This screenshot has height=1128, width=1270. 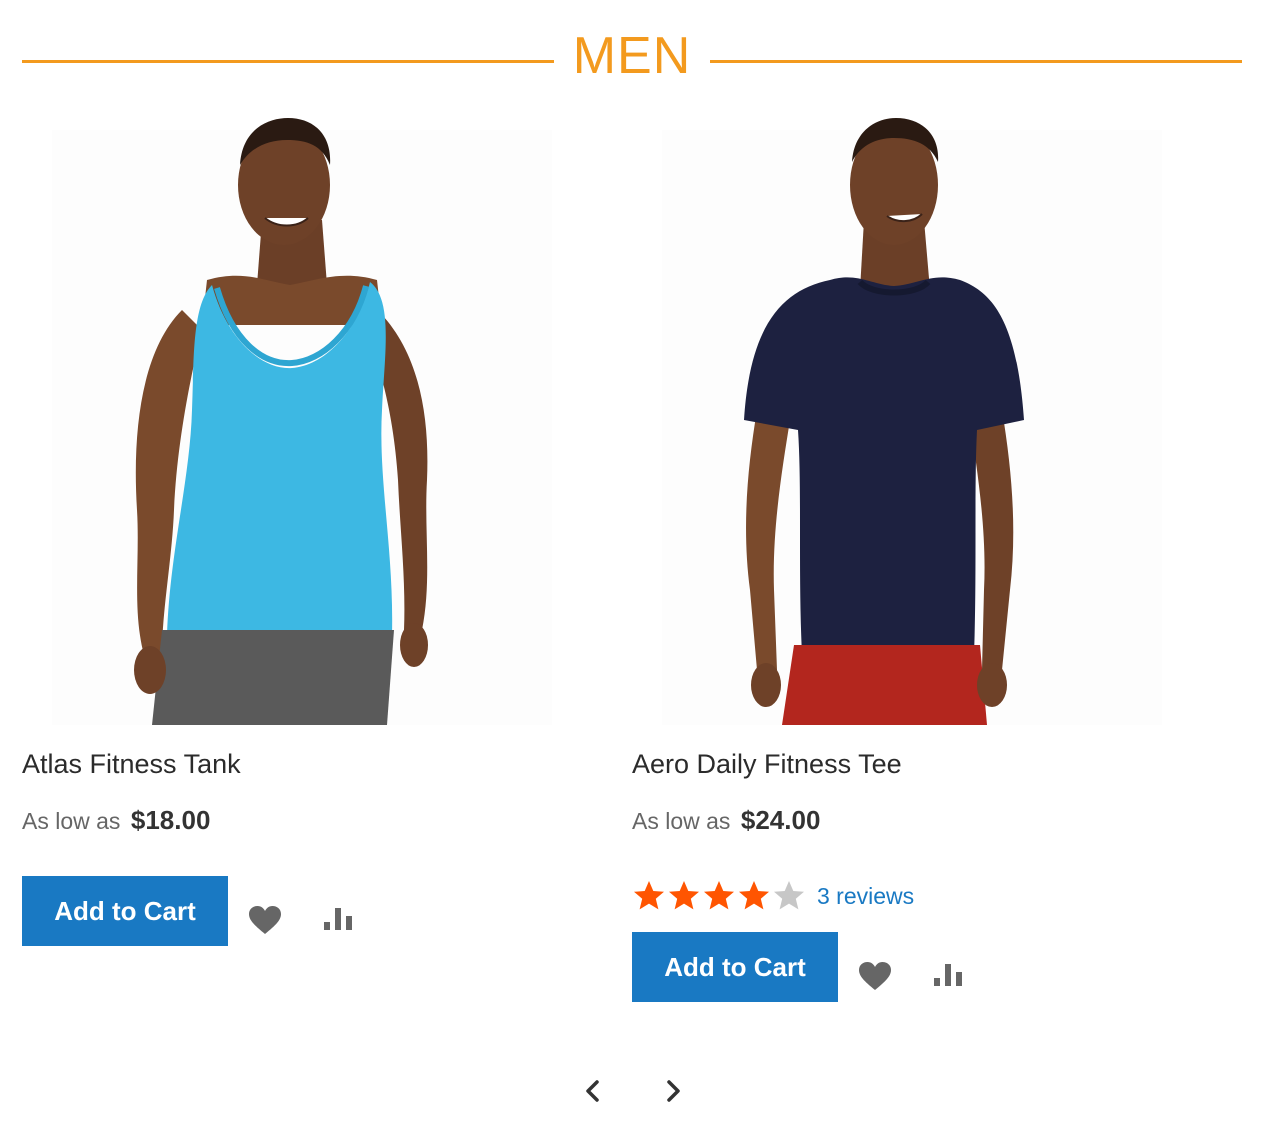 What do you see at coordinates (281, 421) in the screenshot?
I see `man-in-tank-top-illustration` at bounding box center [281, 421].